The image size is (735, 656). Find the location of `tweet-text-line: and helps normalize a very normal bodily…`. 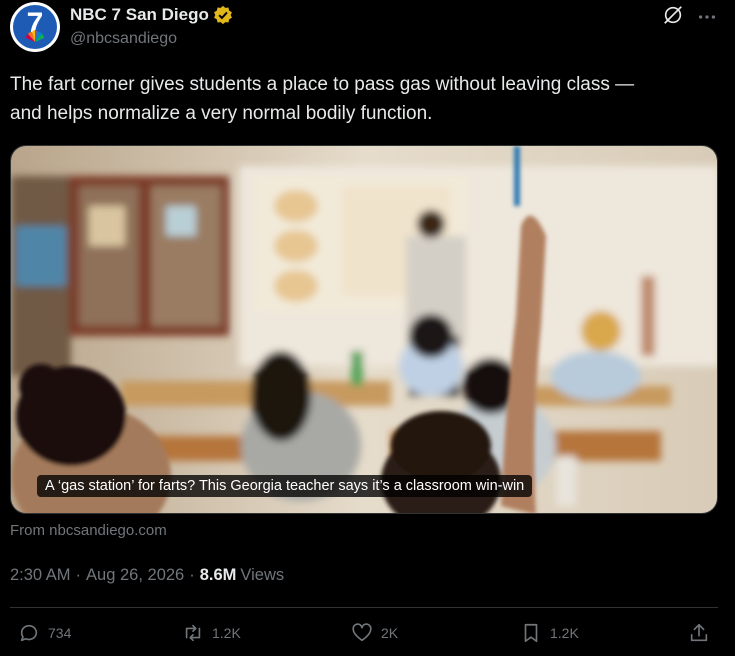

tweet-text-line: and helps normalize a very normal bodily… is located at coordinates (221, 113).